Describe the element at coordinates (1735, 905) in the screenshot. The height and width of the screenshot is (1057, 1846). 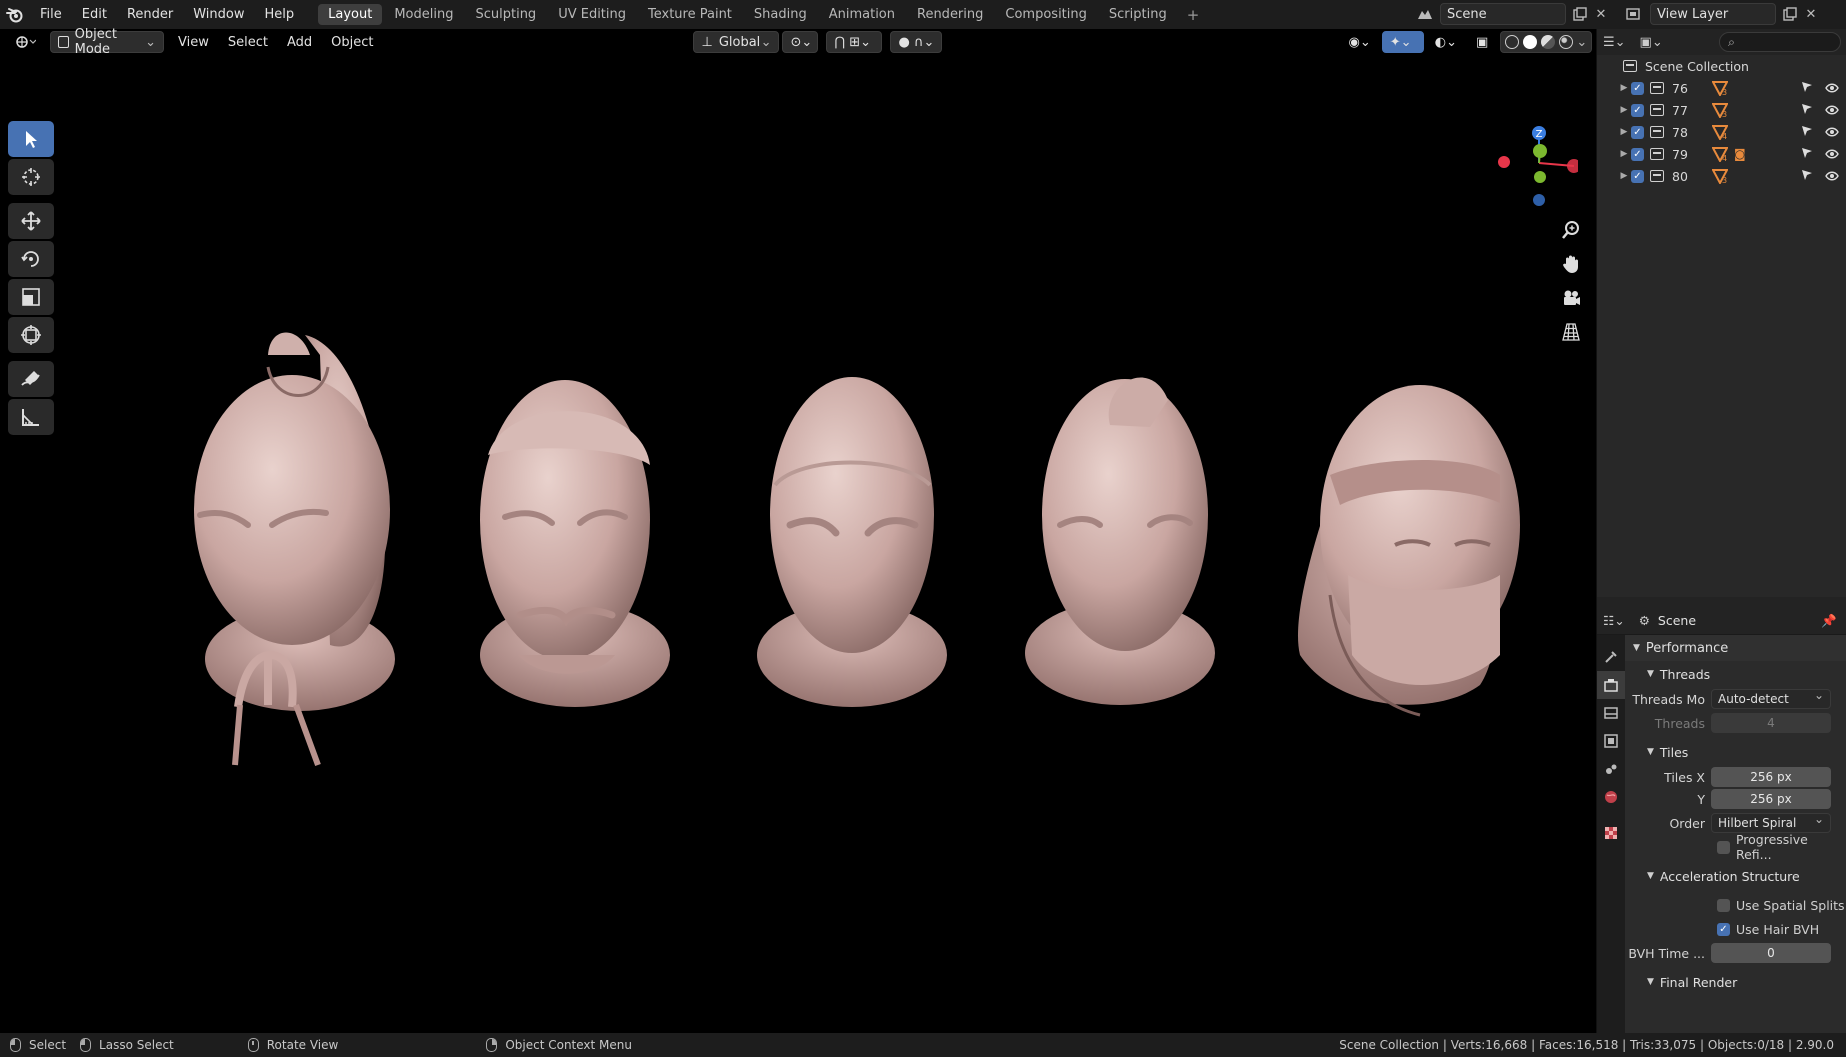
I see `spatial-splits-row: Use Spatial Splits` at that location.